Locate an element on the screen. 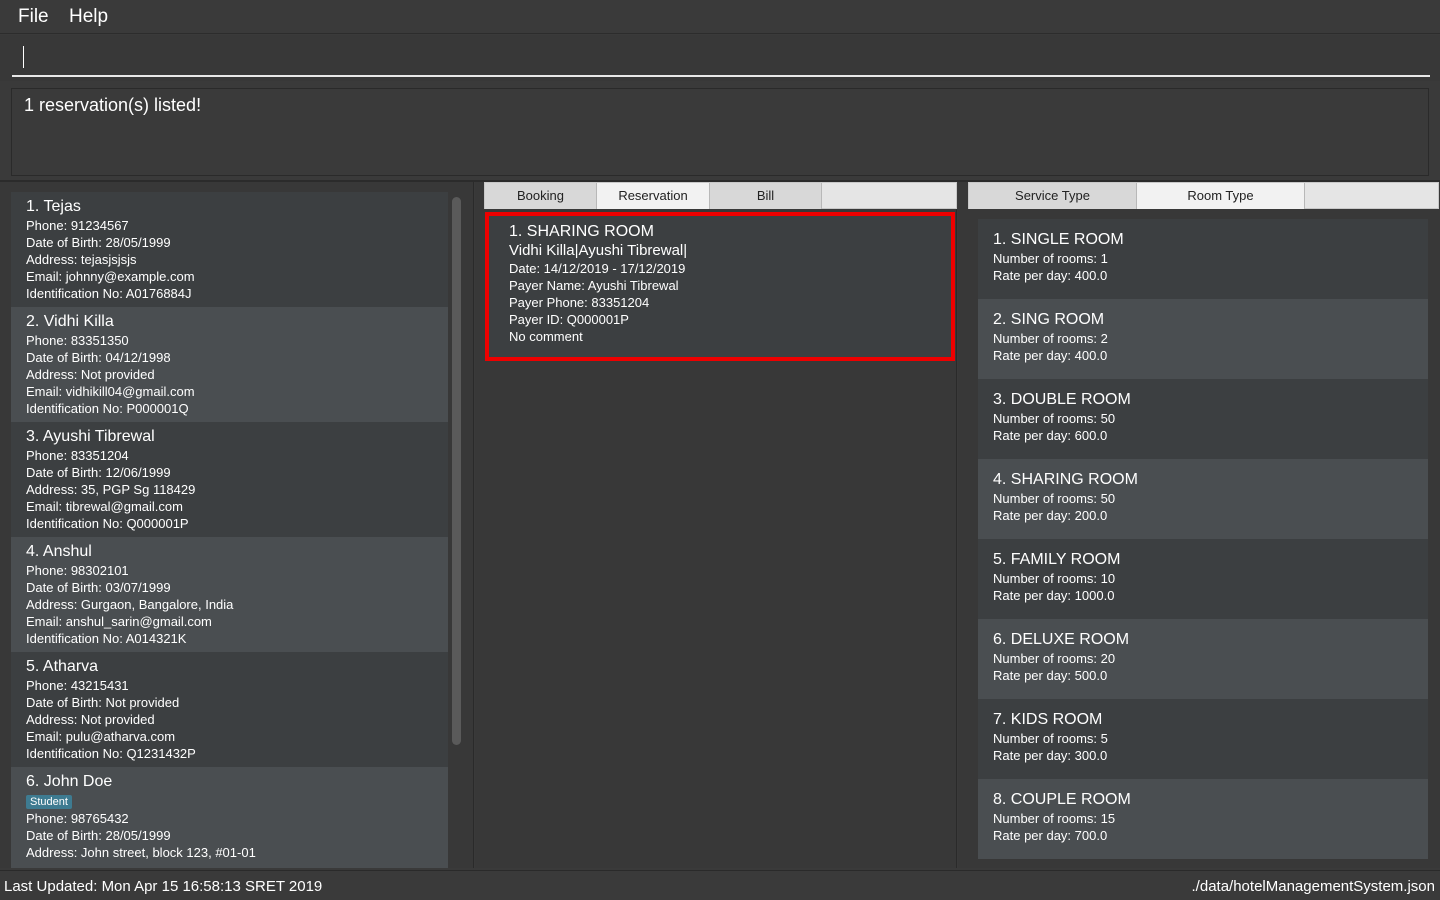 This screenshot has height=900, width=1440. guest-name: 6. John Doe is located at coordinates (69, 781).